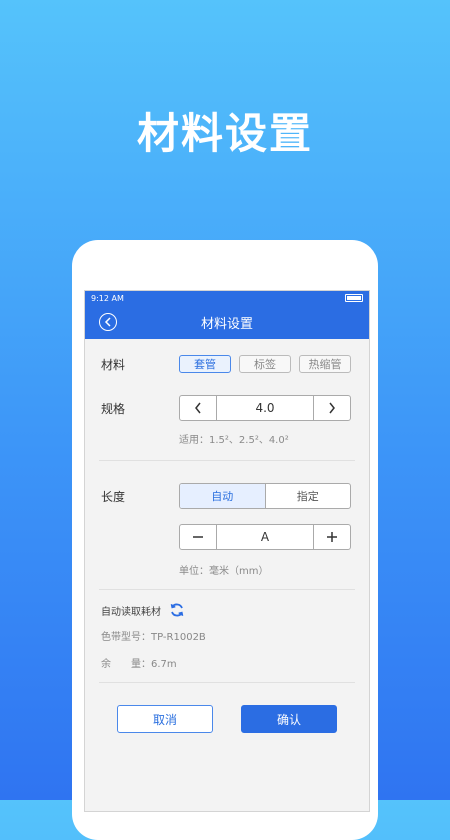 Image resolution: width=450 pixels, height=840 pixels. What do you see at coordinates (205, 364) in the screenshot?
I see `material-option-sleeve: 套管` at bounding box center [205, 364].